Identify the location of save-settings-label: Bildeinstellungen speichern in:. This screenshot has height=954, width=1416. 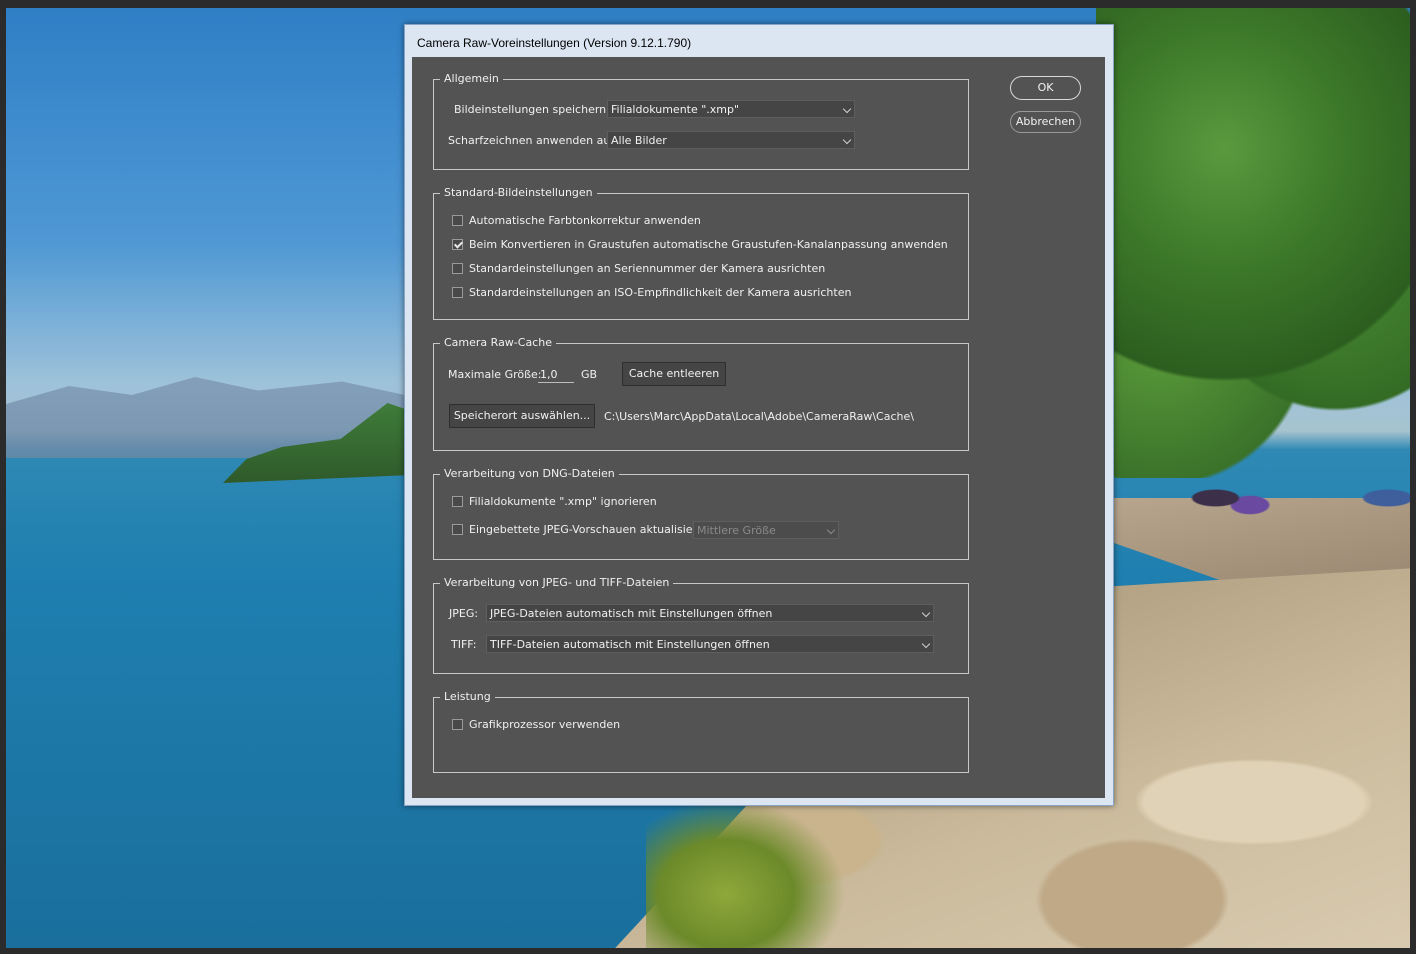
(539, 109).